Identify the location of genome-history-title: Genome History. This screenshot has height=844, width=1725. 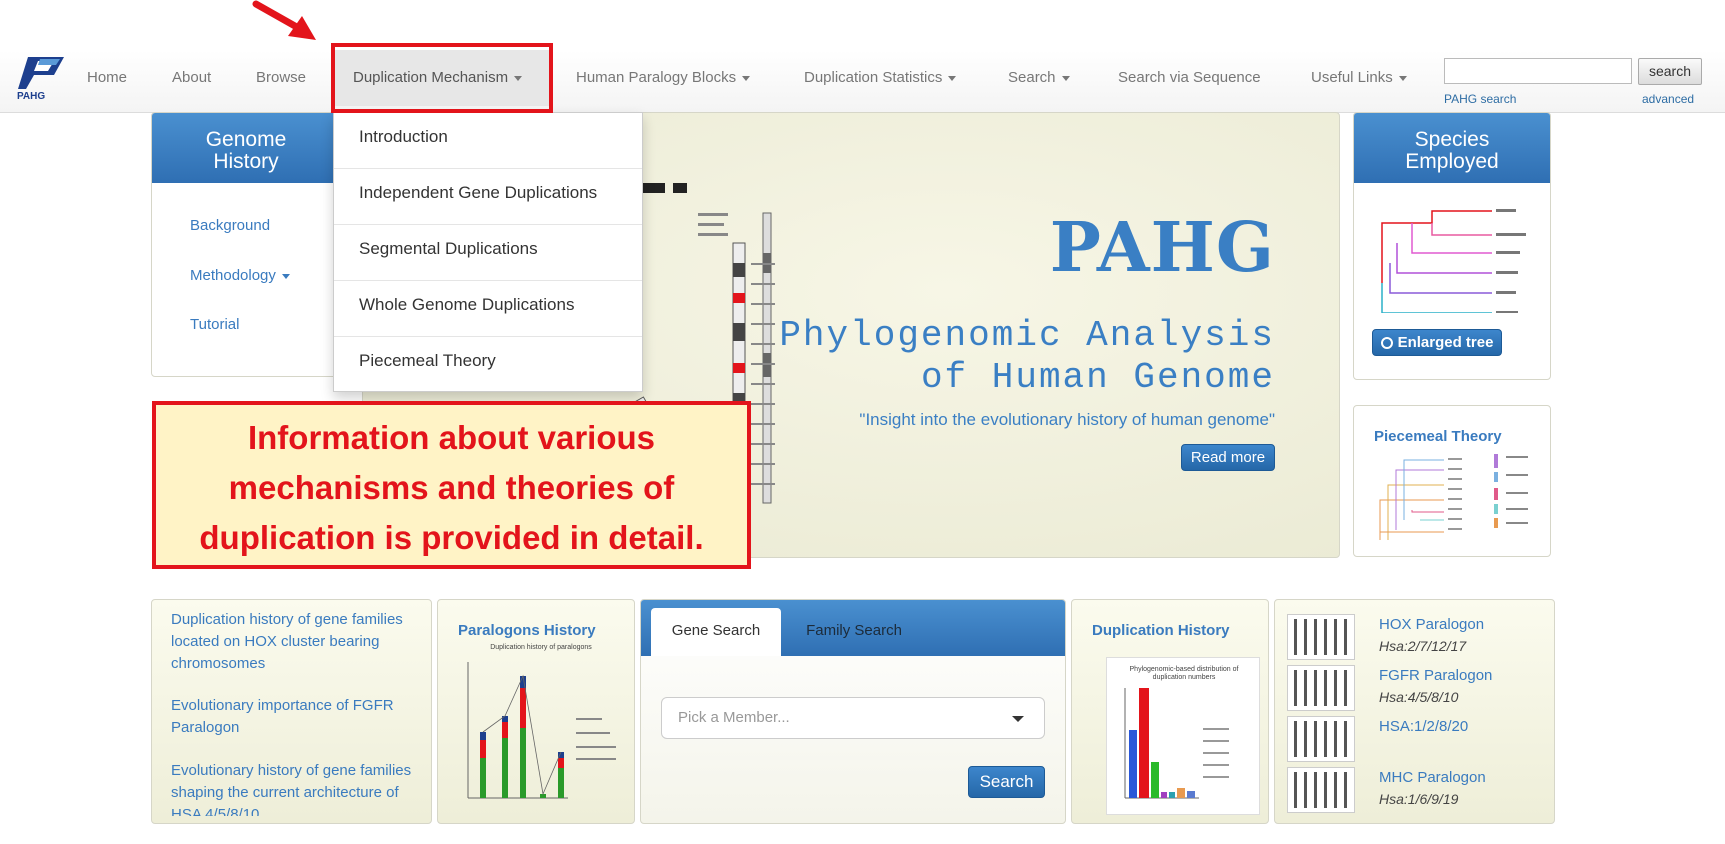
(246, 148).